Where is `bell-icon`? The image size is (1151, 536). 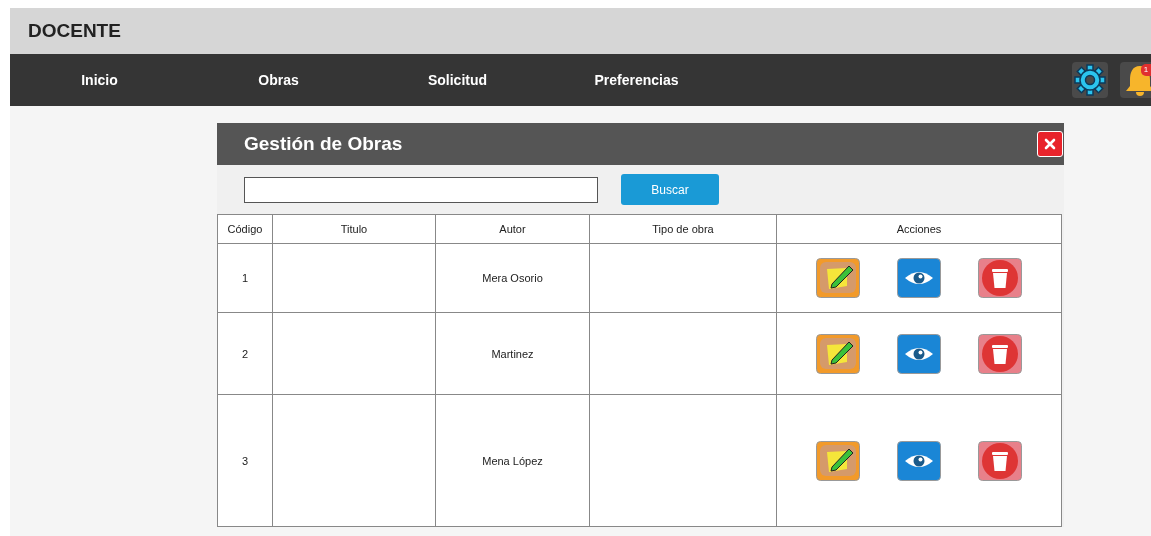
bell-icon is located at coordinates (1135, 80).